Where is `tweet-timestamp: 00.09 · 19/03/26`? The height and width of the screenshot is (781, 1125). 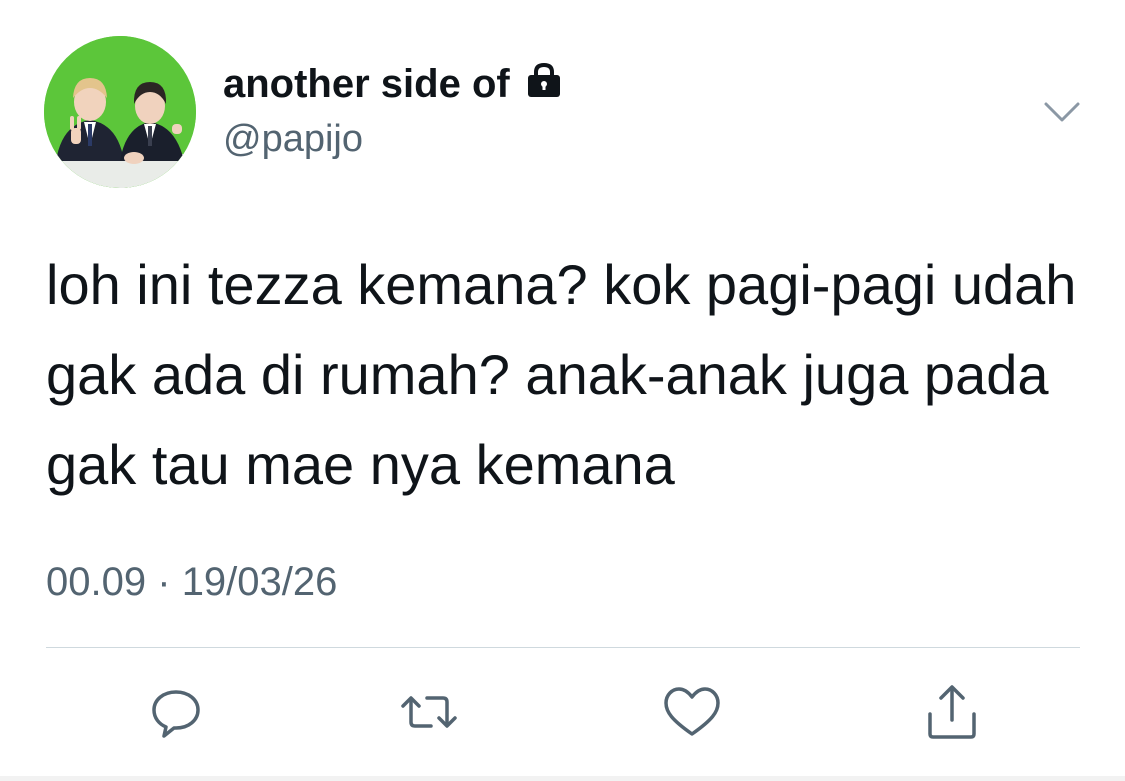 tweet-timestamp: 00.09 · 19/03/26 is located at coordinates (191, 582).